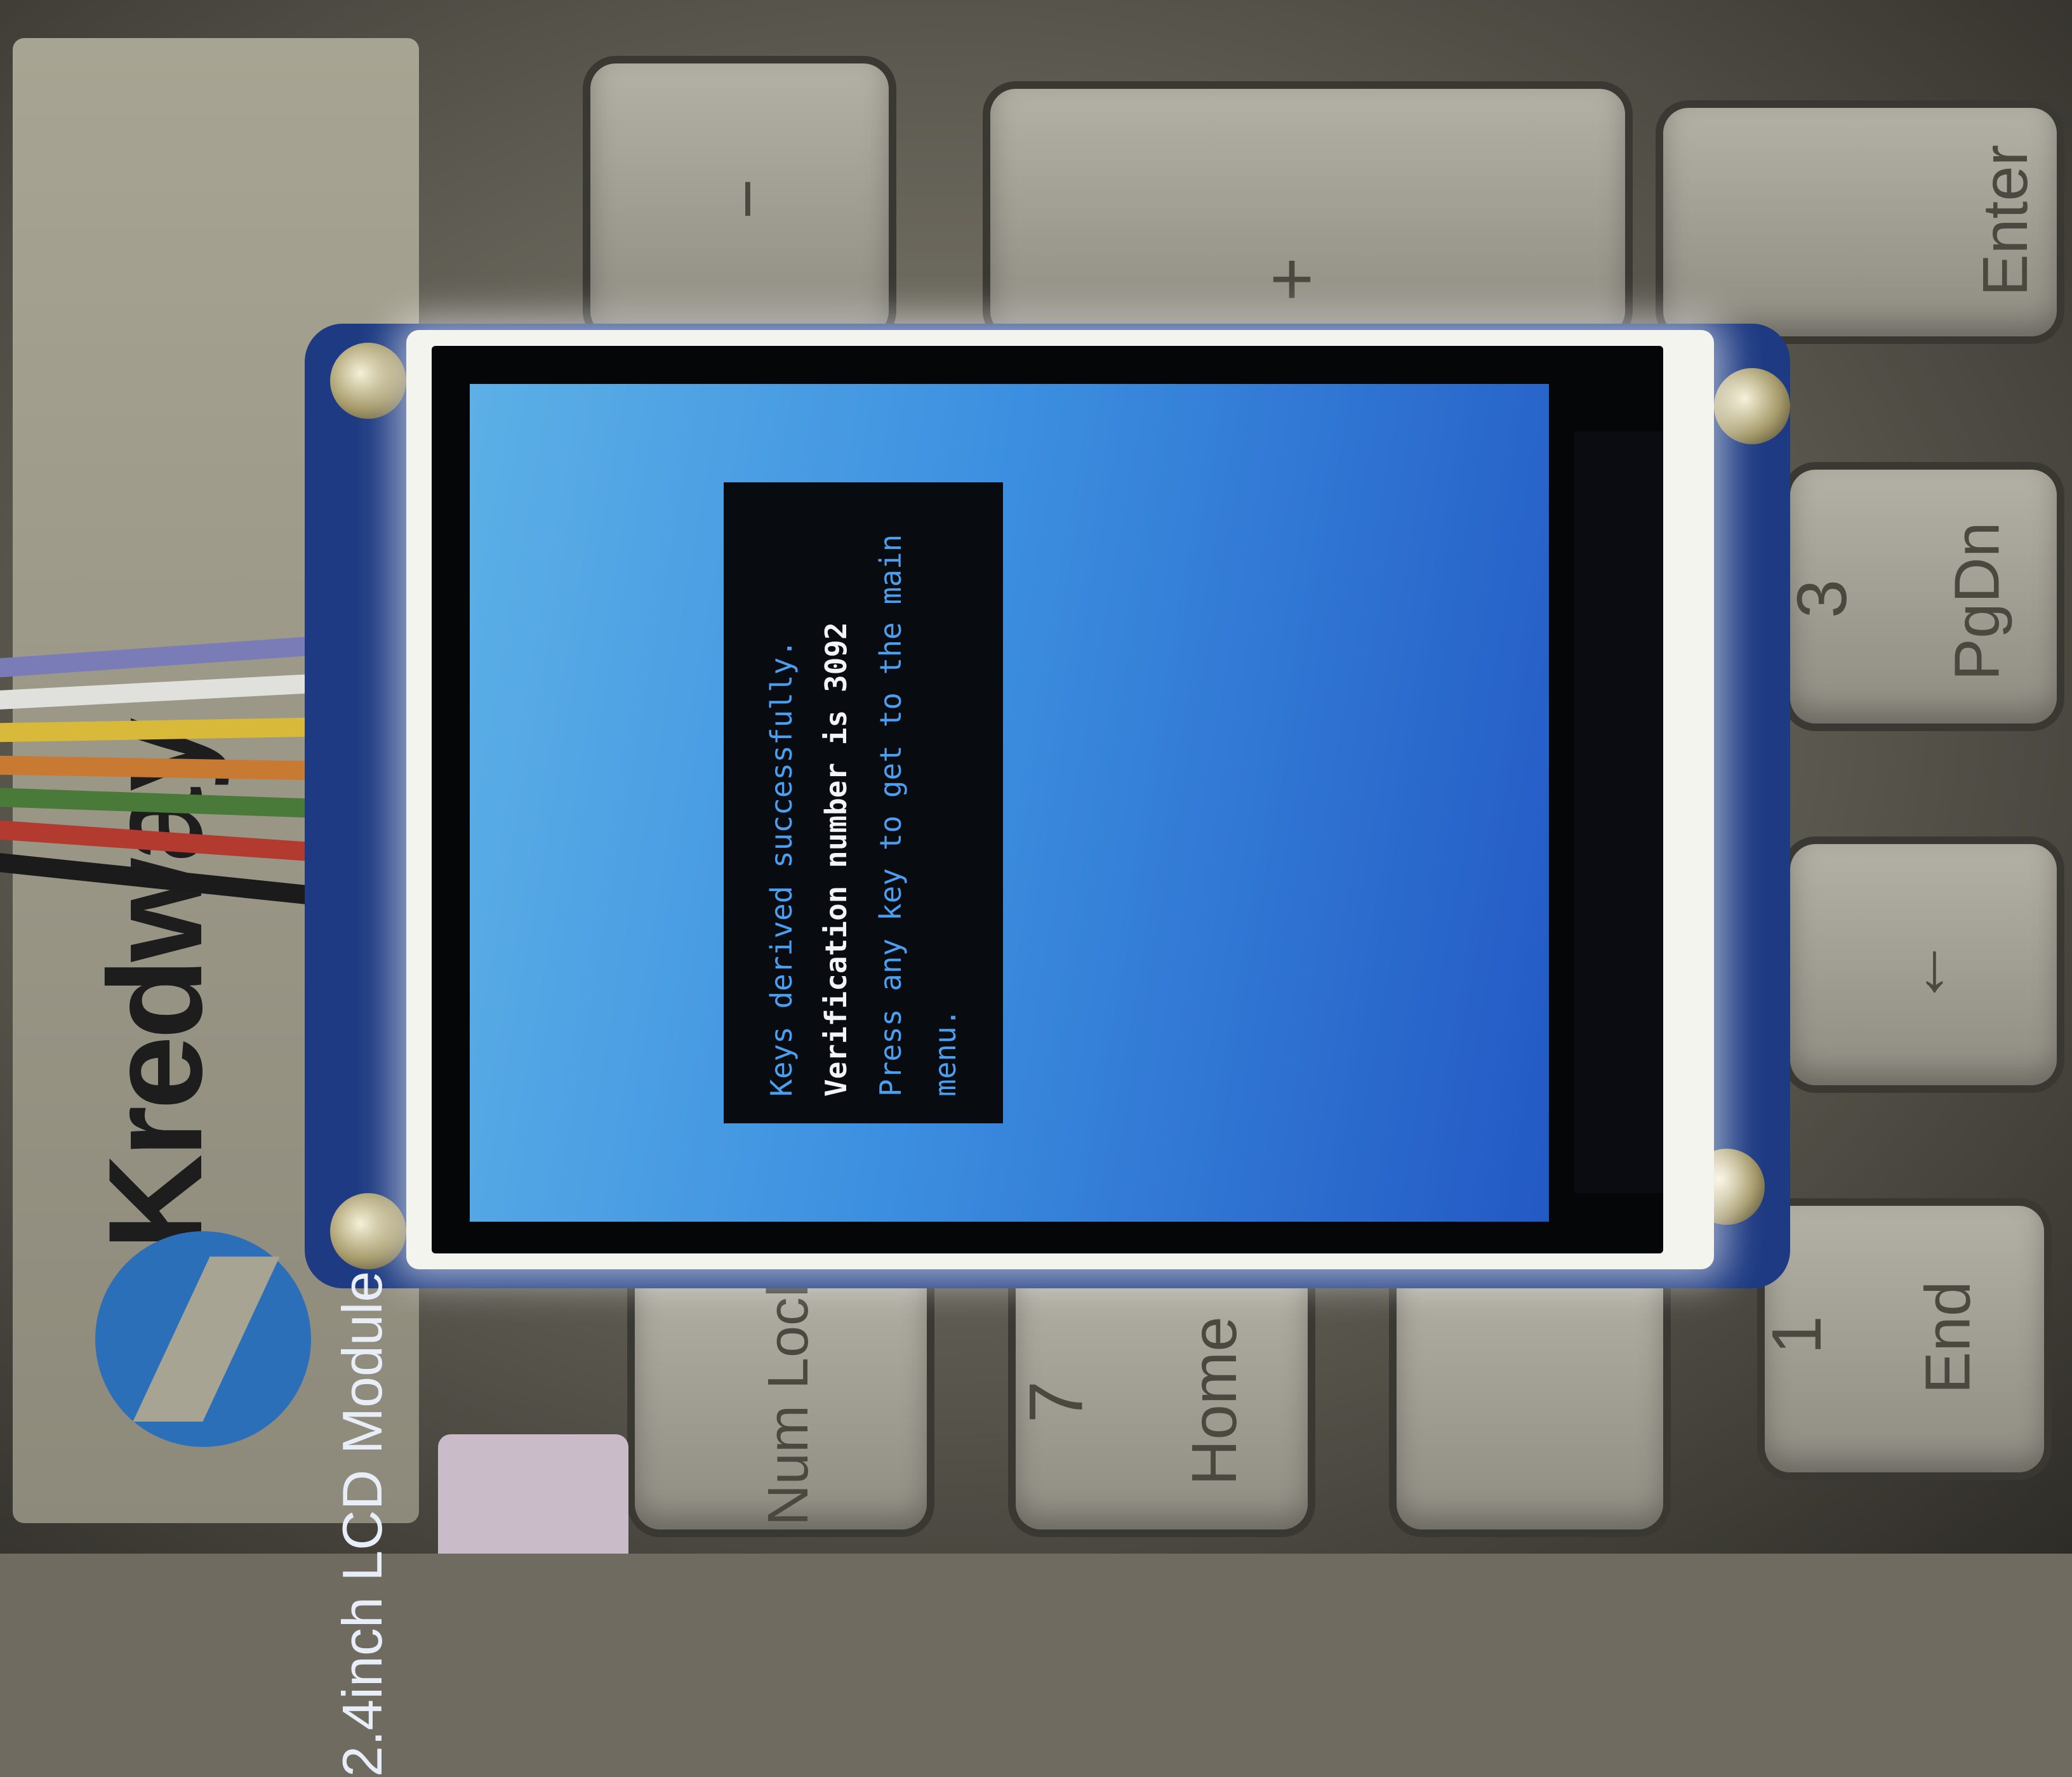 This screenshot has height=1777, width=2072. What do you see at coordinates (836, 859) in the screenshot?
I see `verification-message: Verification number is 3092` at bounding box center [836, 859].